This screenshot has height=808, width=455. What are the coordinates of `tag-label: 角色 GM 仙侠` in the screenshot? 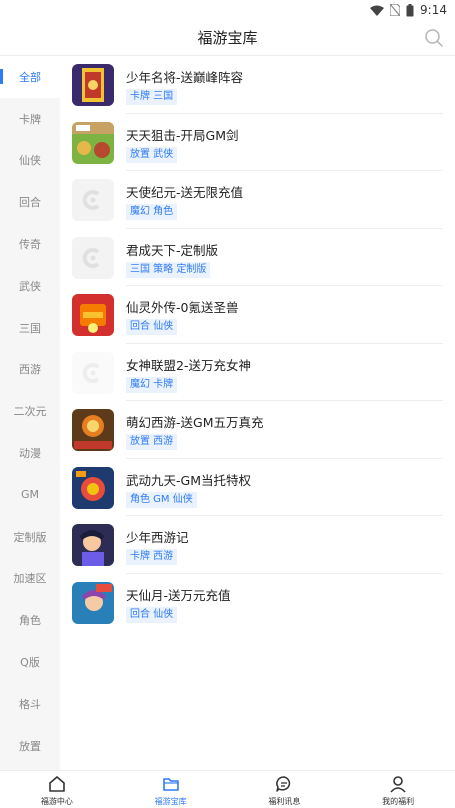 It's located at (161, 499).